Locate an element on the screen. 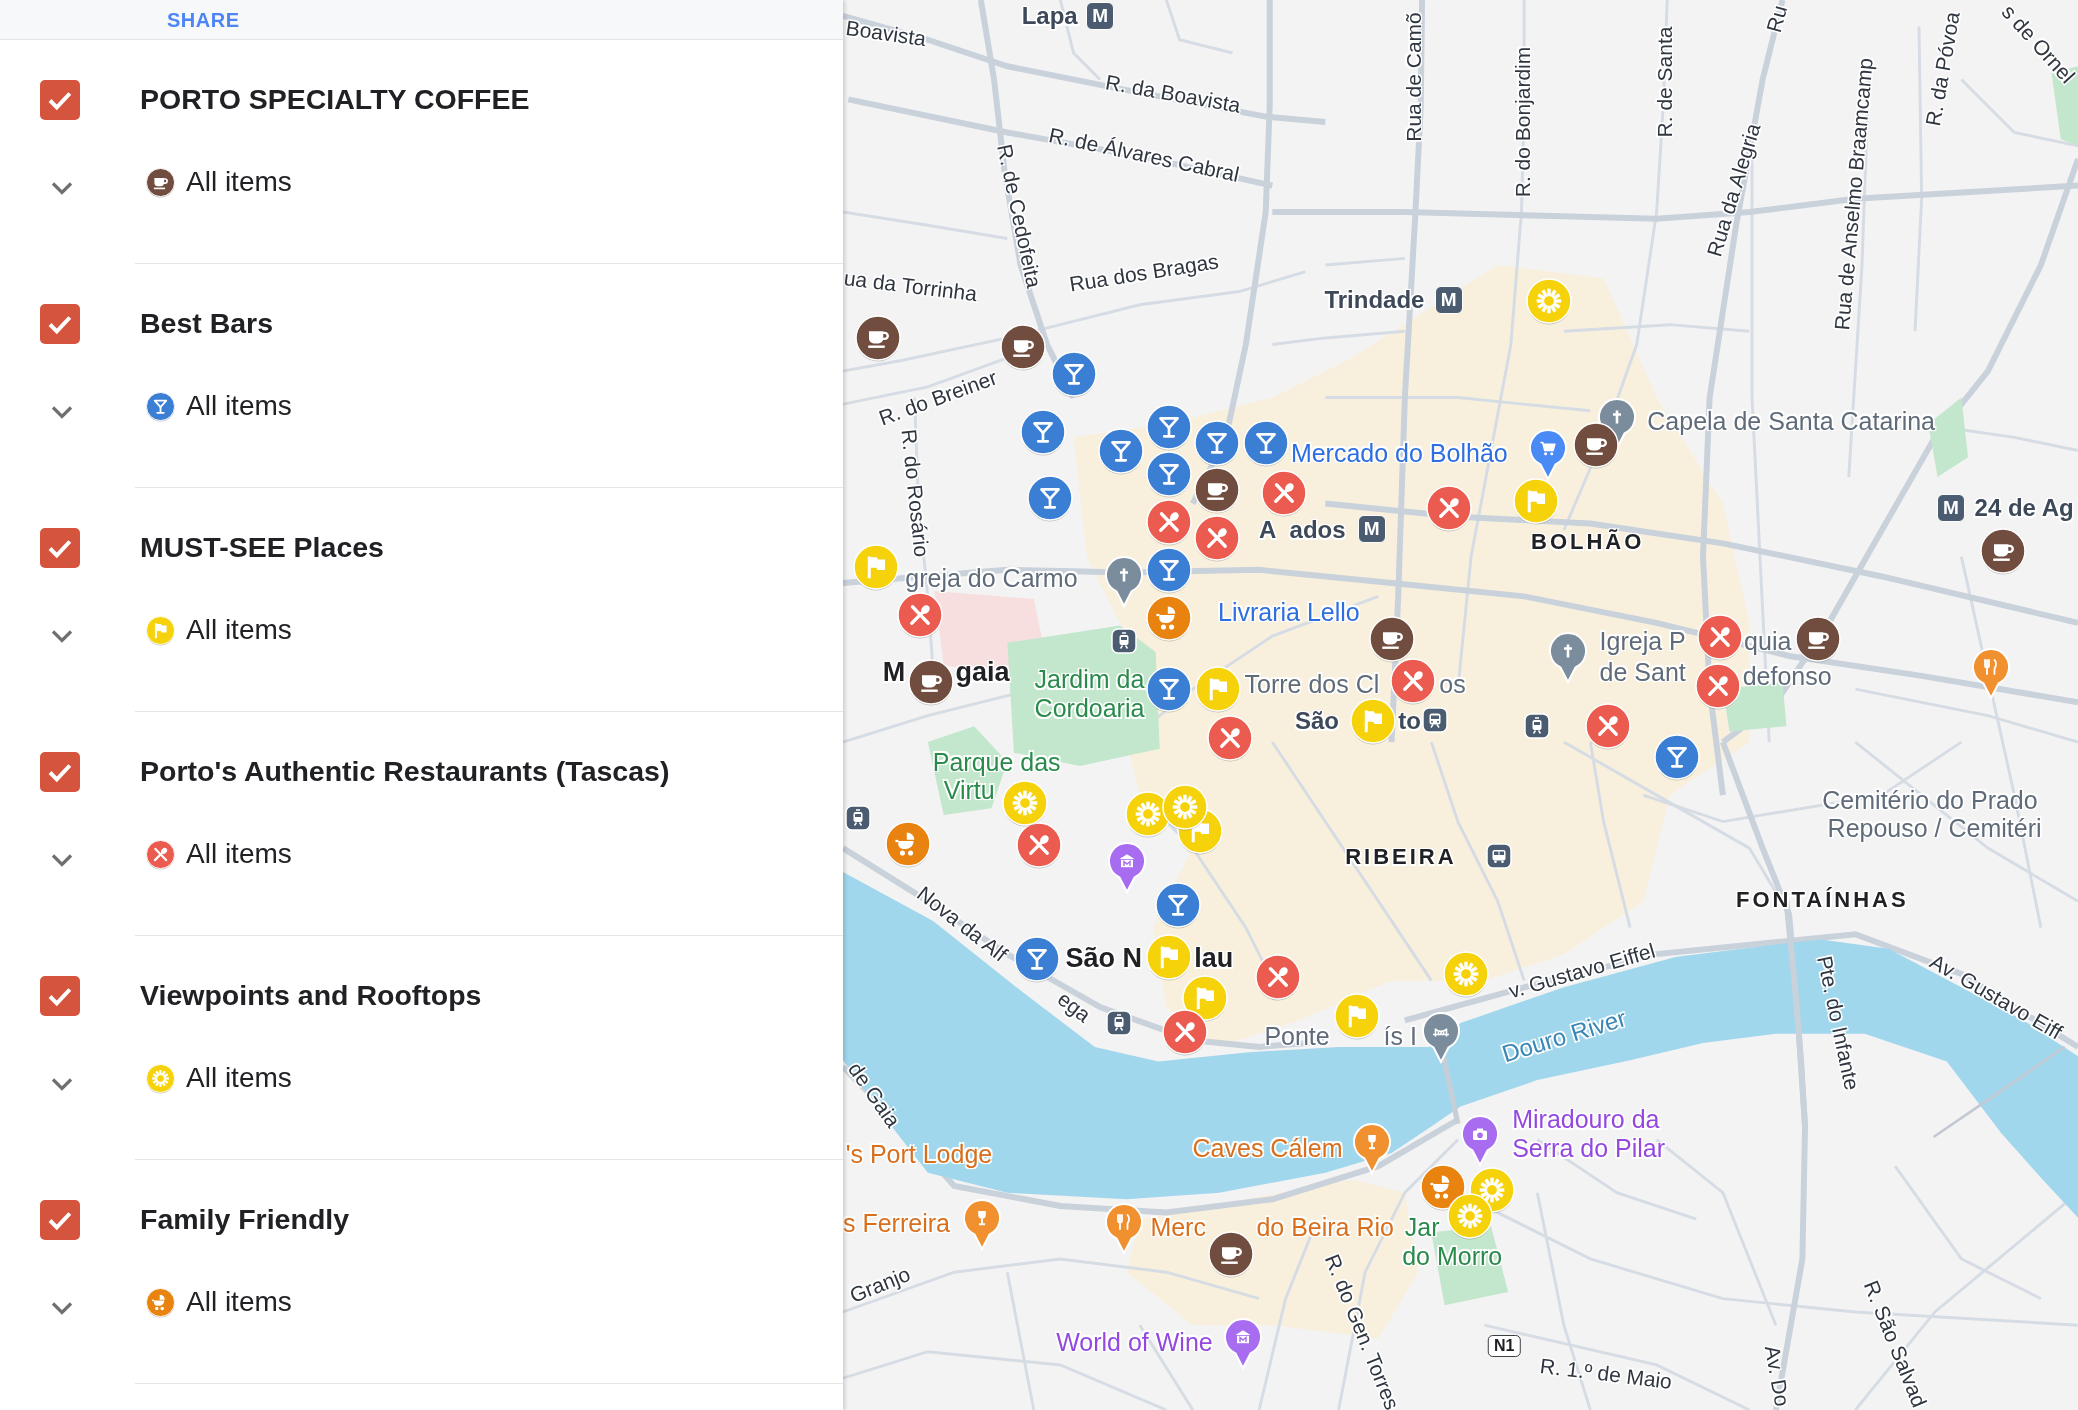 The image size is (2078, 1410). cart-pin-icon is located at coordinates (1548, 454).